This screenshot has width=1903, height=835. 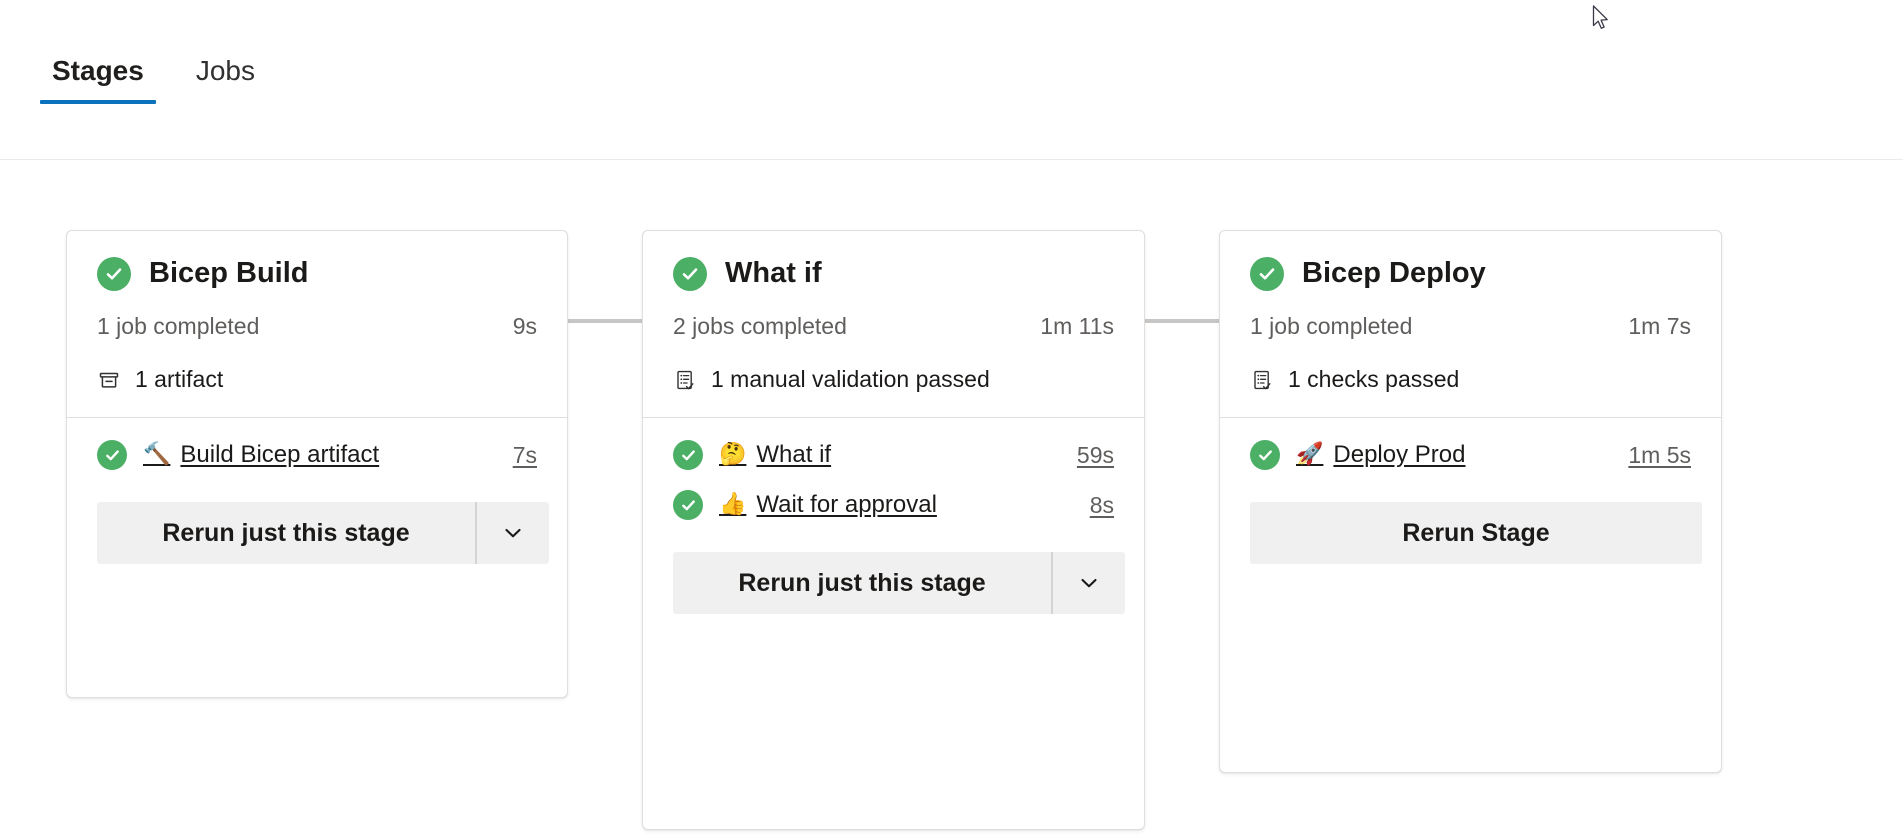 I want to click on stage-jobs-list: 🚀 Deploy Prod 1m 5s, so click(x=1470, y=444).